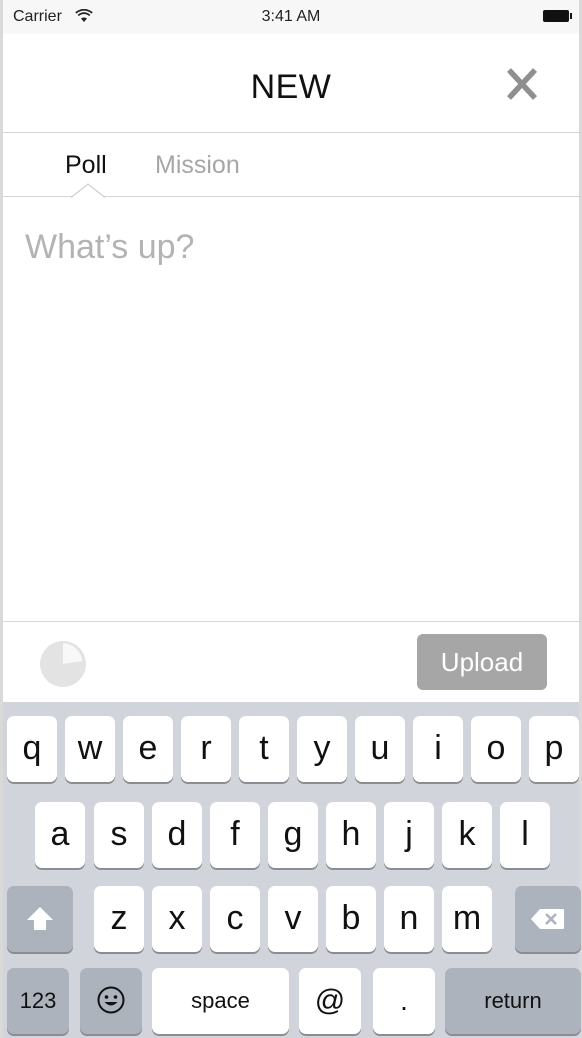 The height and width of the screenshot is (1038, 582). What do you see at coordinates (554, 749) in the screenshot?
I see `key-p: p` at bounding box center [554, 749].